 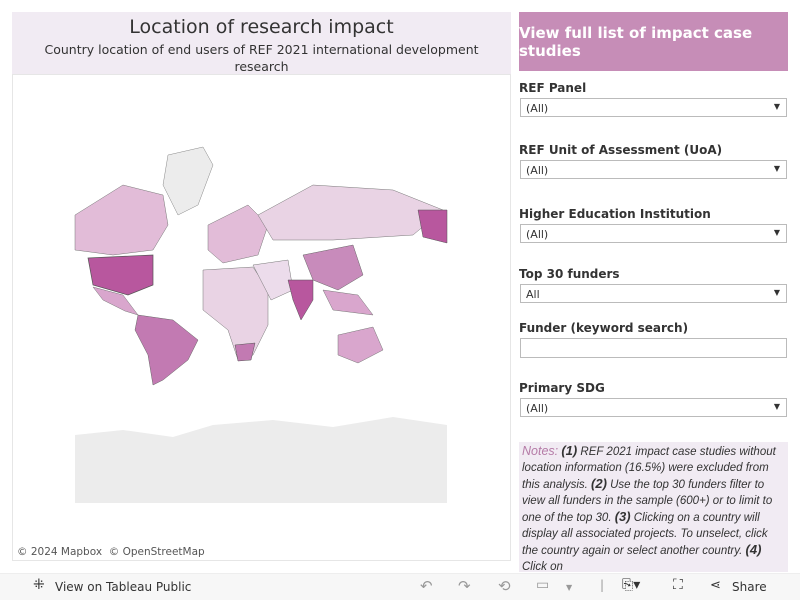 What do you see at coordinates (261, 27) in the screenshot?
I see `page-title: Location of research impact` at bounding box center [261, 27].